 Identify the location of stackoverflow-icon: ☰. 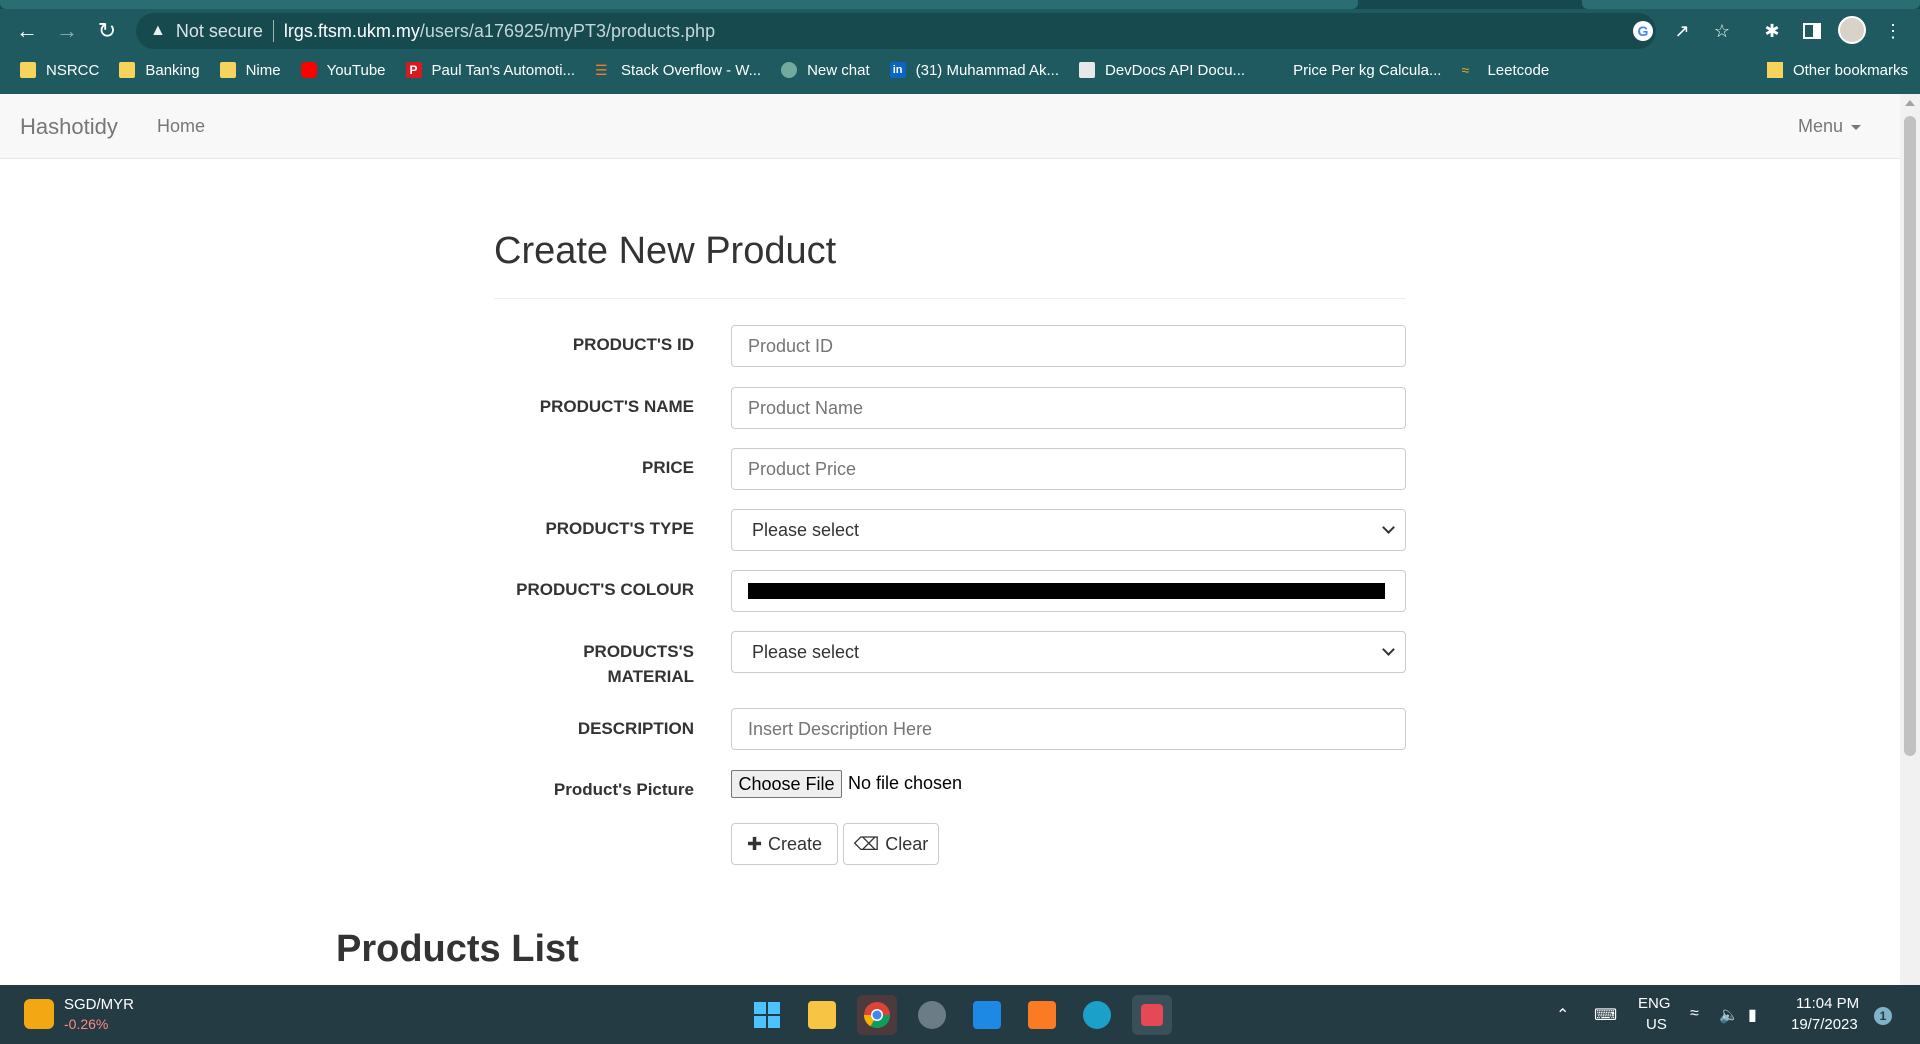
(601, 70).